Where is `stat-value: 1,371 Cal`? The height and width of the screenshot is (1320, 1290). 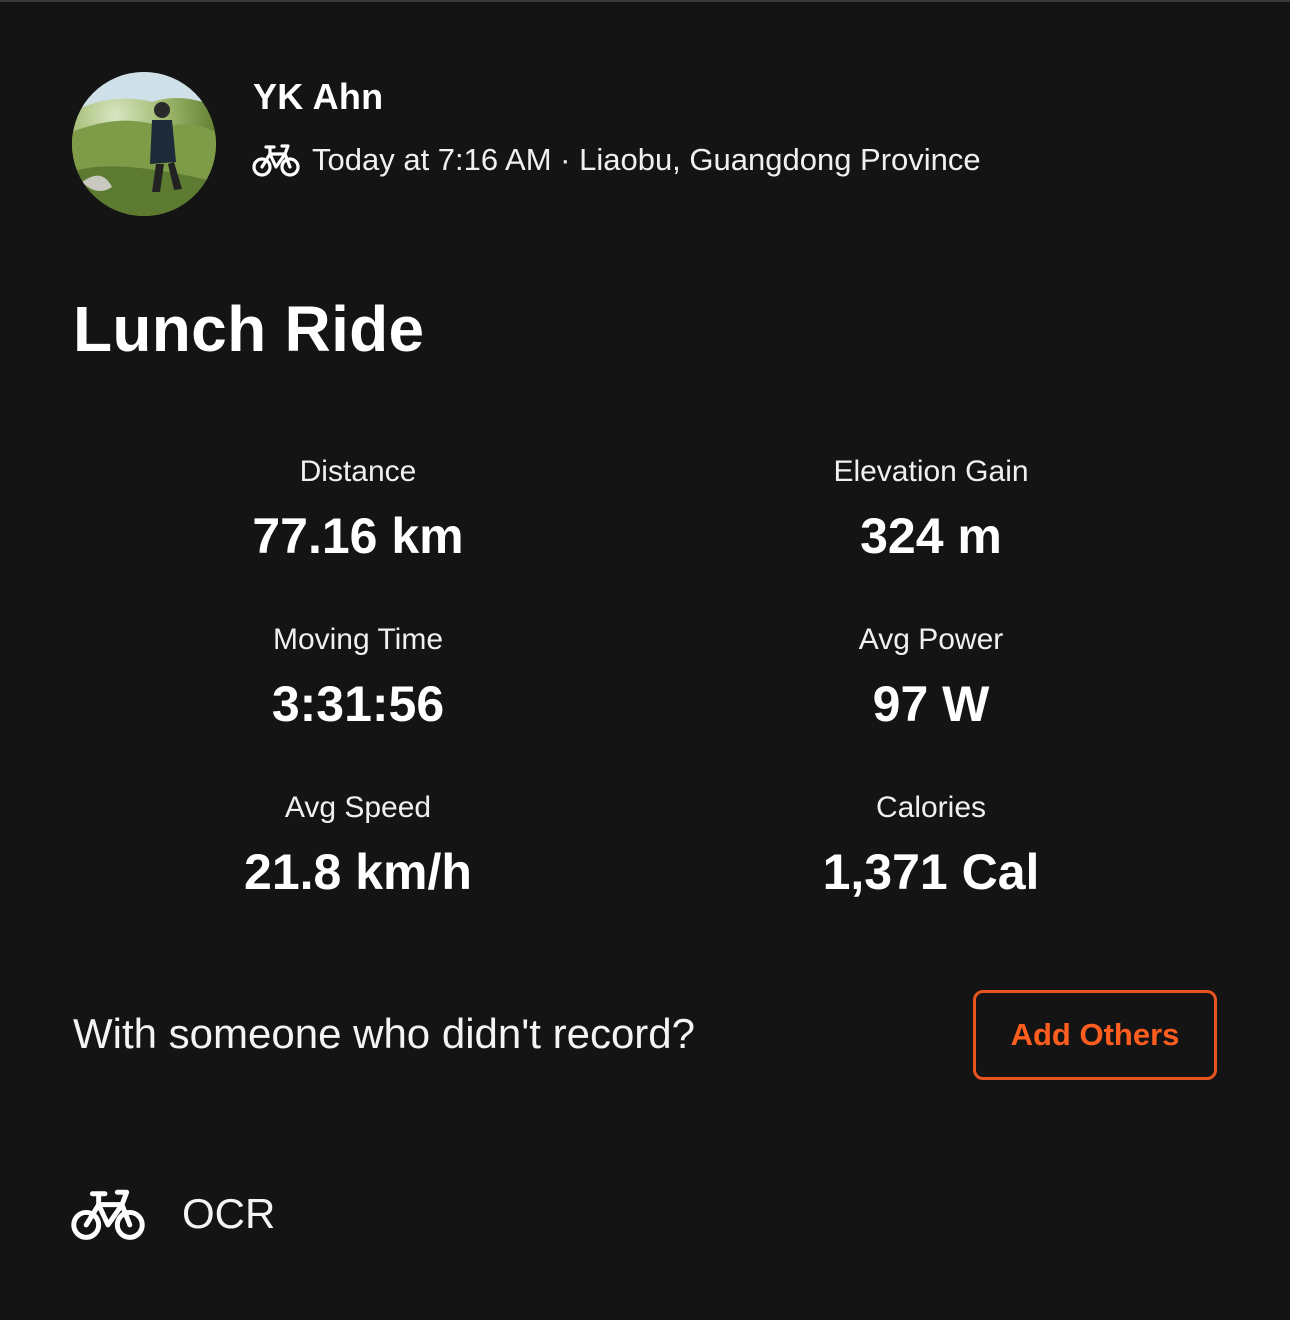
stat-value: 1,371 Cal is located at coordinates (931, 872).